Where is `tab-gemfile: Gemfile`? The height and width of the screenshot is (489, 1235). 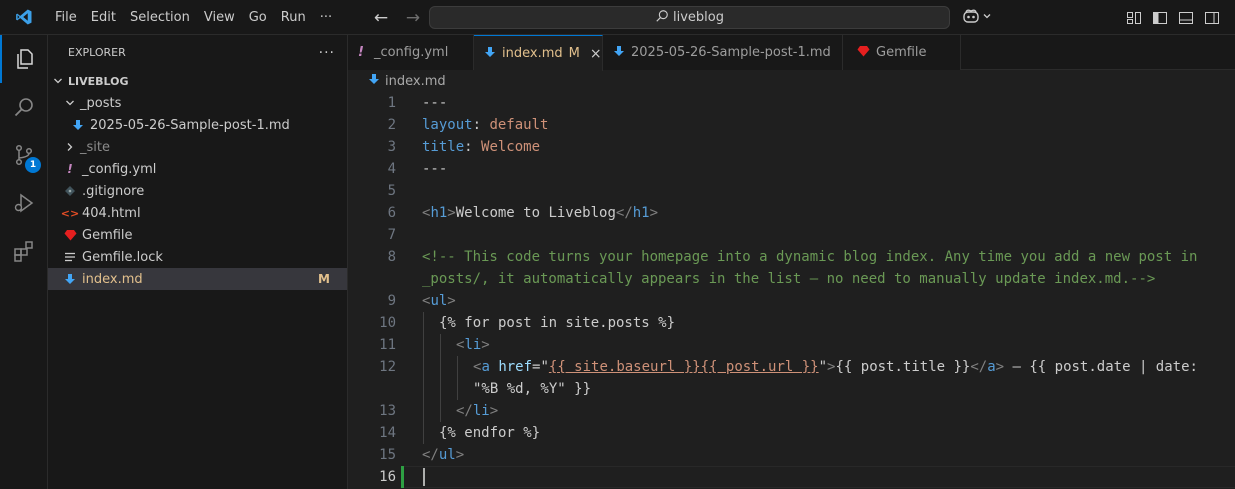
tab-gemfile: Gemfile is located at coordinates (902, 52).